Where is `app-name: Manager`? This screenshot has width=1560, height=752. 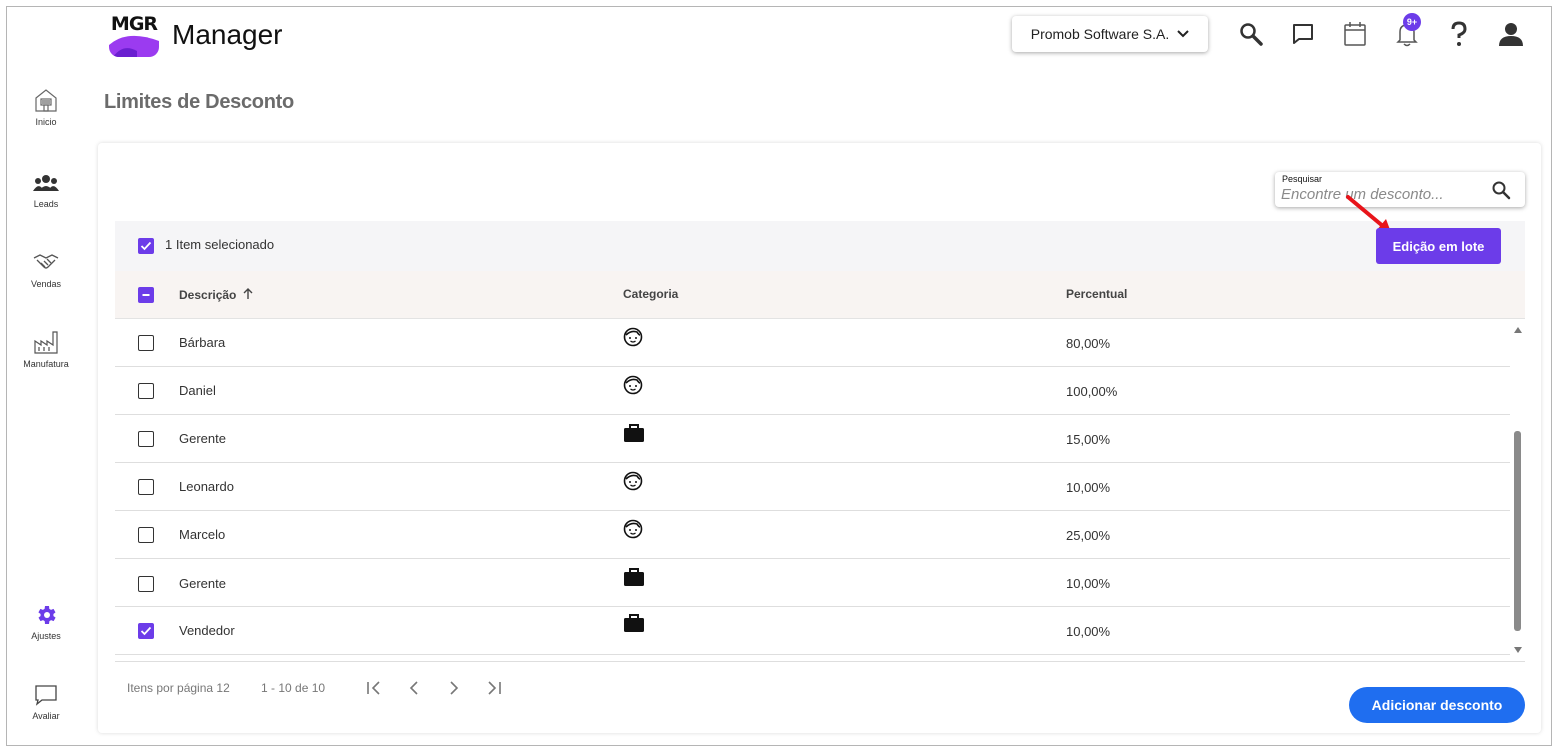
app-name: Manager is located at coordinates (227, 34).